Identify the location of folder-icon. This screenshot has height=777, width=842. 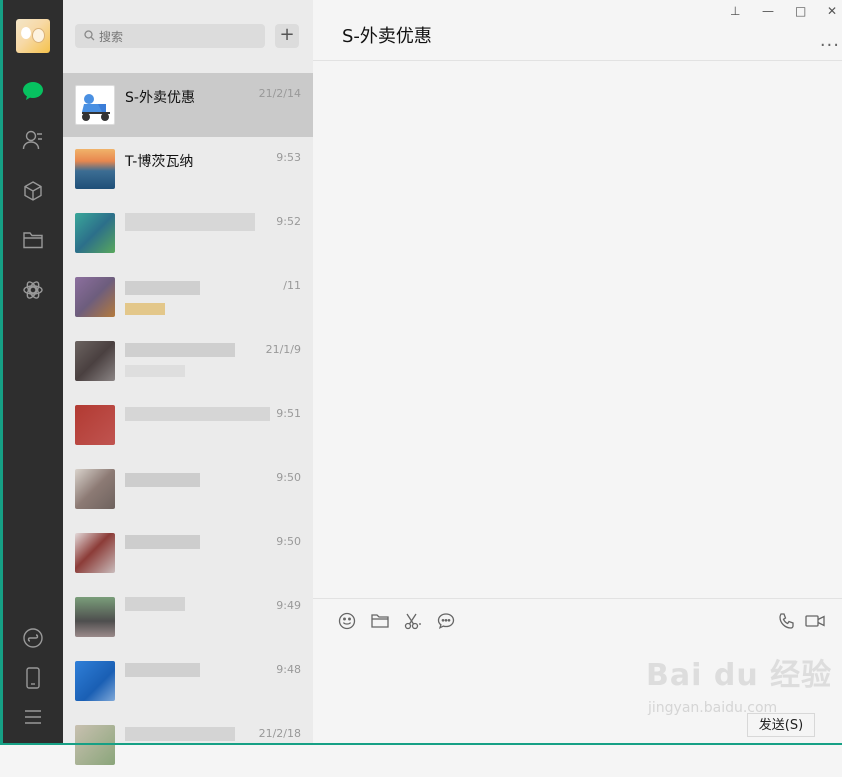
(380, 621).